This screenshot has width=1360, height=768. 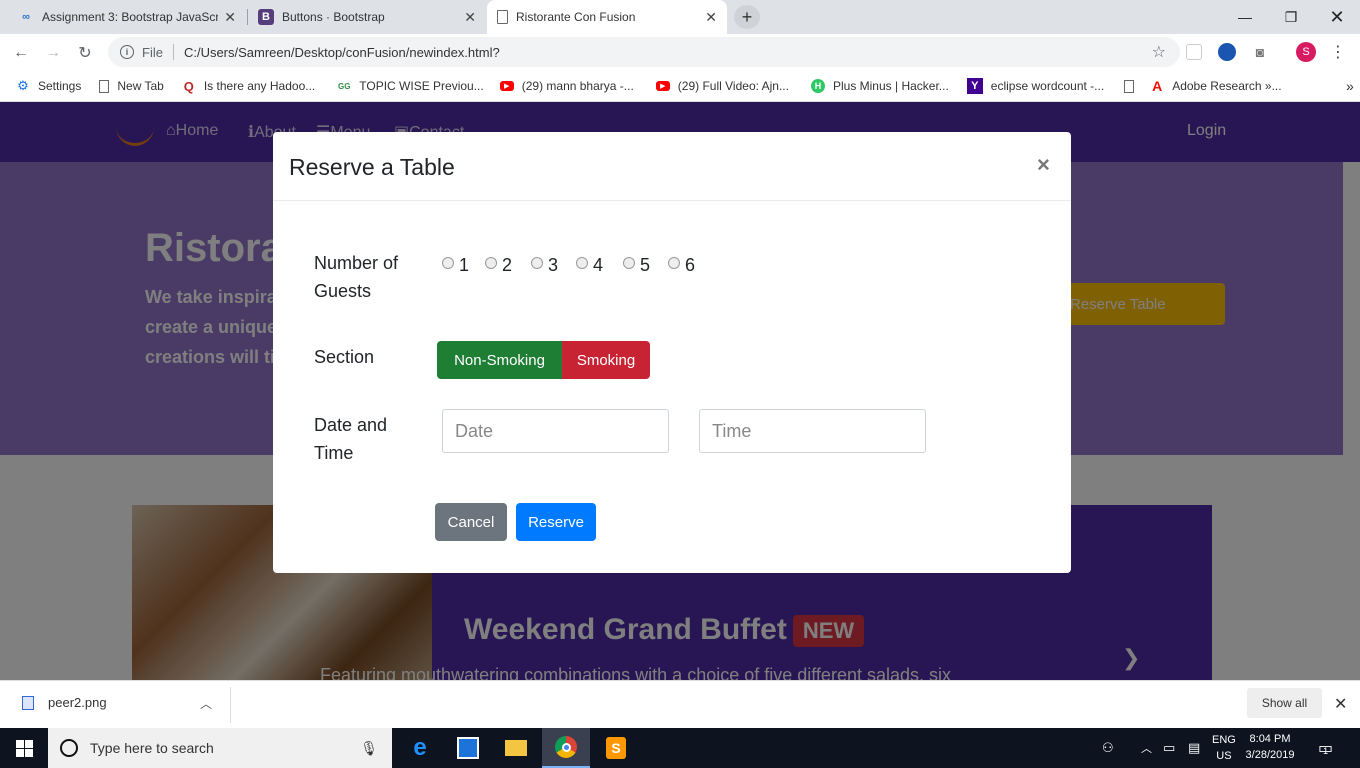 What do you see at coordinates (344, 357) in the screenshot?
I see `section-label: Section` at bounding box center [344, 357].